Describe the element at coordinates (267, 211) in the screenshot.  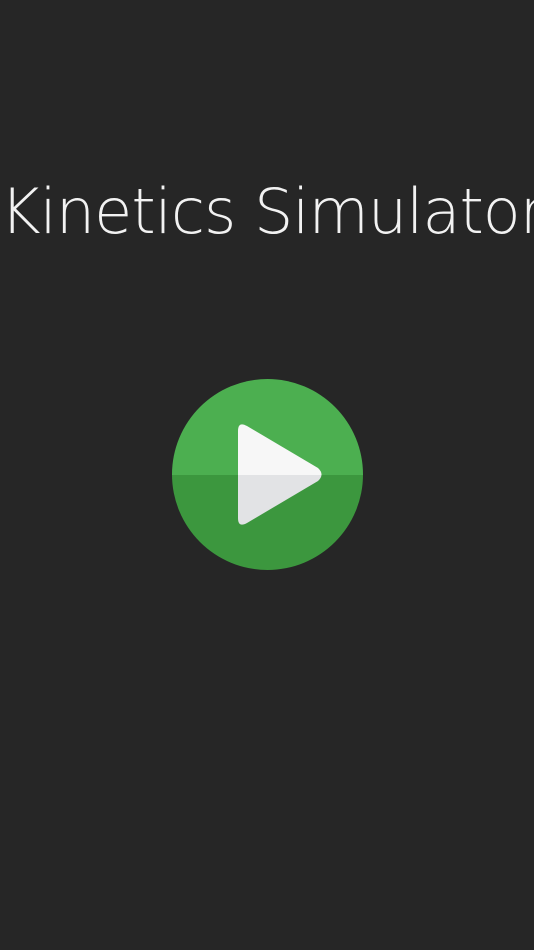
I see `app-title: Kinetics Simulator` at that location.